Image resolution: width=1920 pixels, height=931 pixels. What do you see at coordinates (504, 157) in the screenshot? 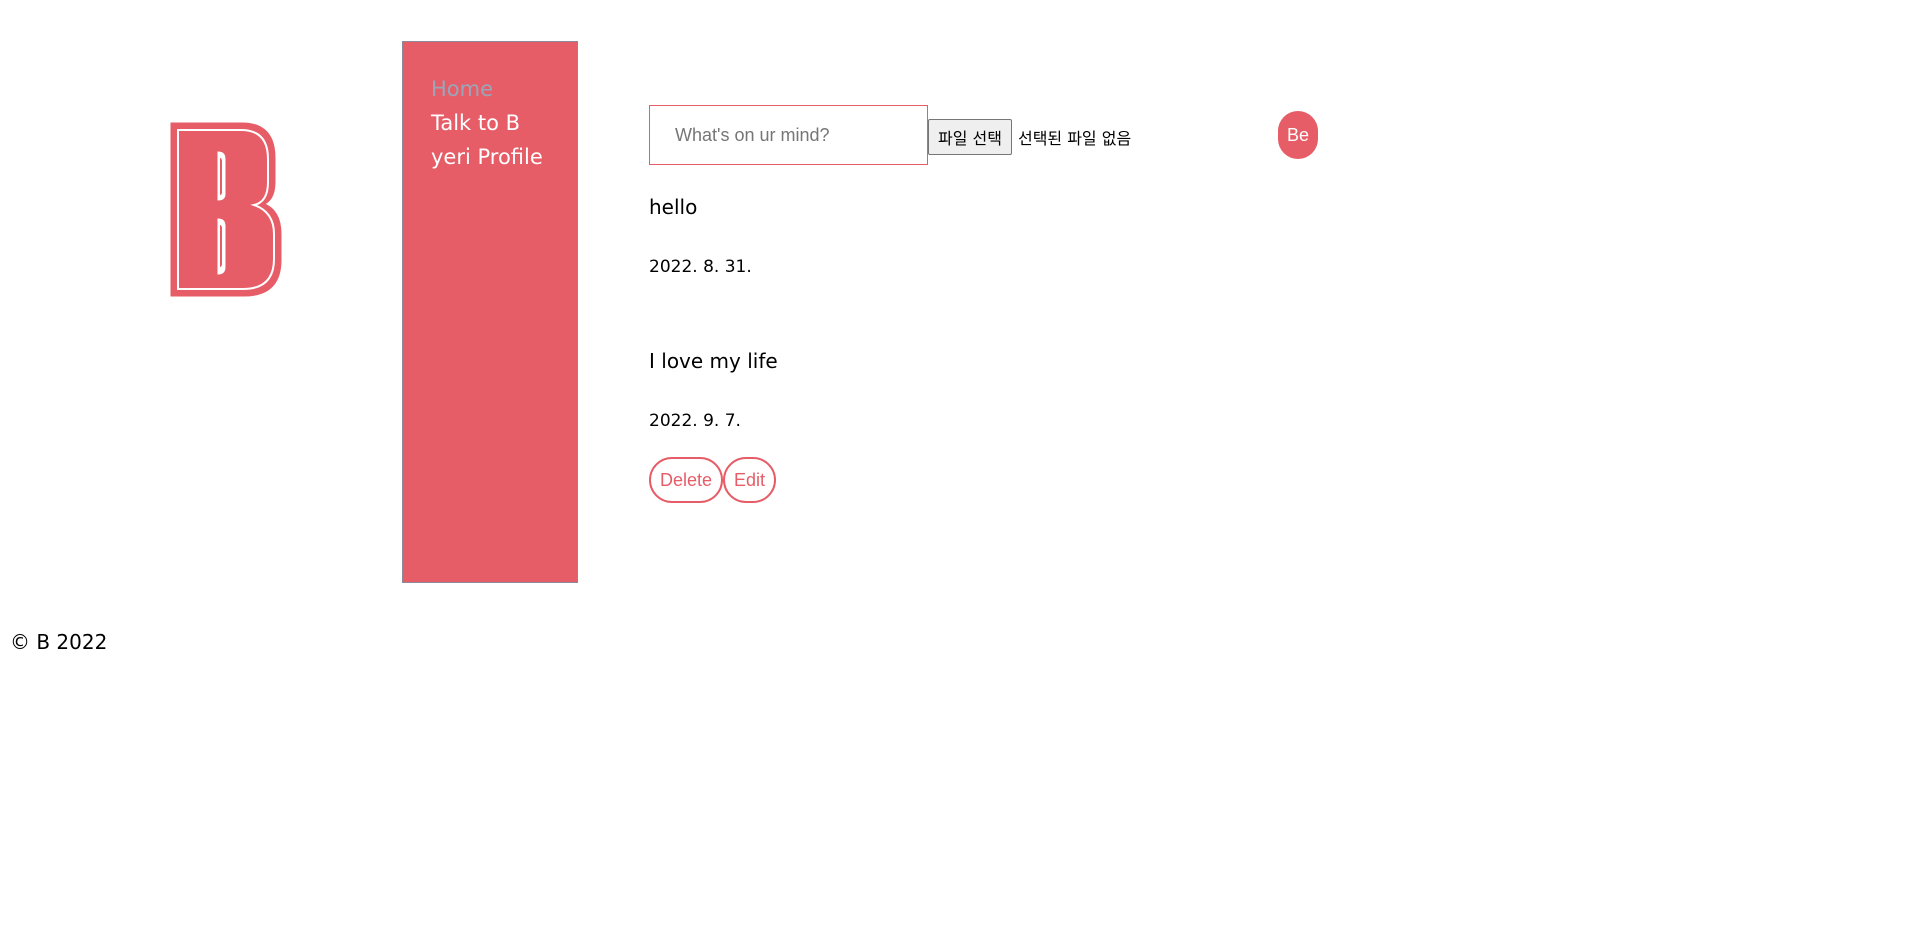
I see `sidebar-item-profile: yeri Profile` at bounding box center [504, 157].